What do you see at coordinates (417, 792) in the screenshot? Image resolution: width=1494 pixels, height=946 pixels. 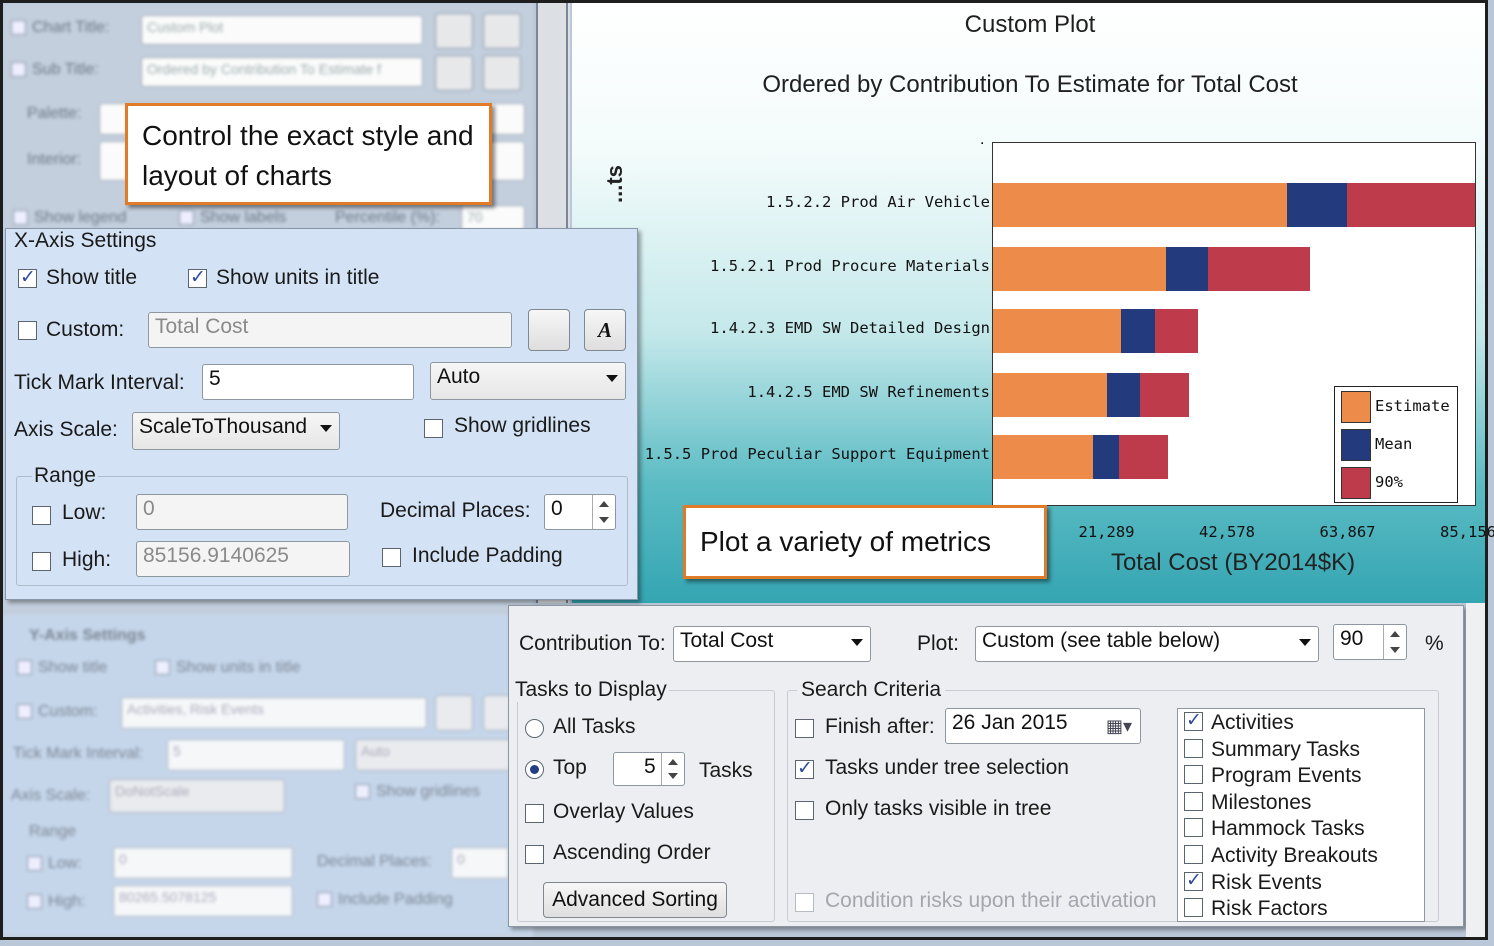 I see `y-show-gridlines-option: Show gridlines` at bounding box center [417, 792].